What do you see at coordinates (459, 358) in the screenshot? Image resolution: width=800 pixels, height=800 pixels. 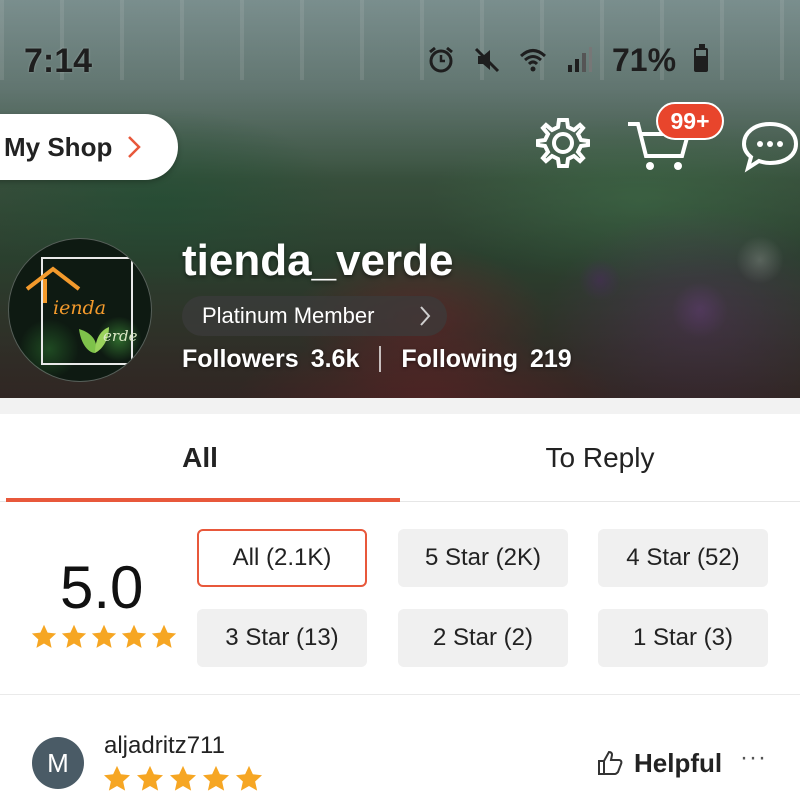 I see `following-label: Following` at bounding box center [459, 358].